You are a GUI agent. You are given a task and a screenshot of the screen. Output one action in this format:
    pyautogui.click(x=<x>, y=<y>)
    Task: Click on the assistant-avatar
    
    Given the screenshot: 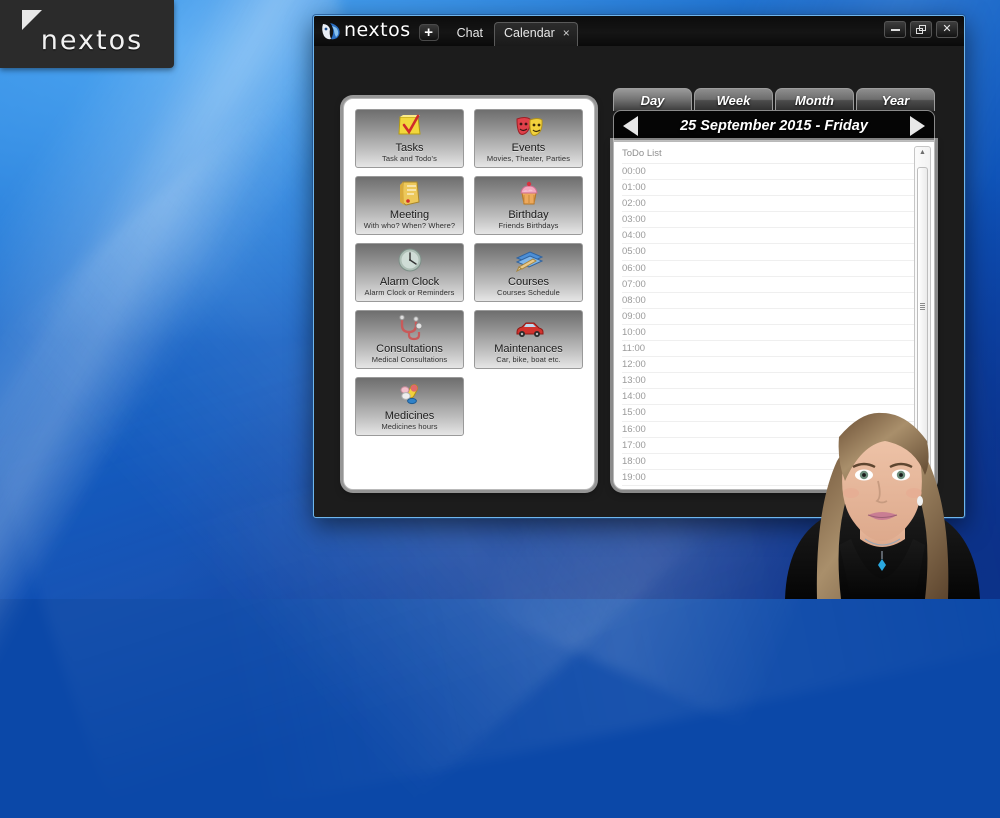 What is the action you would take?
    pyautogui.click(x=882, y=494)
    